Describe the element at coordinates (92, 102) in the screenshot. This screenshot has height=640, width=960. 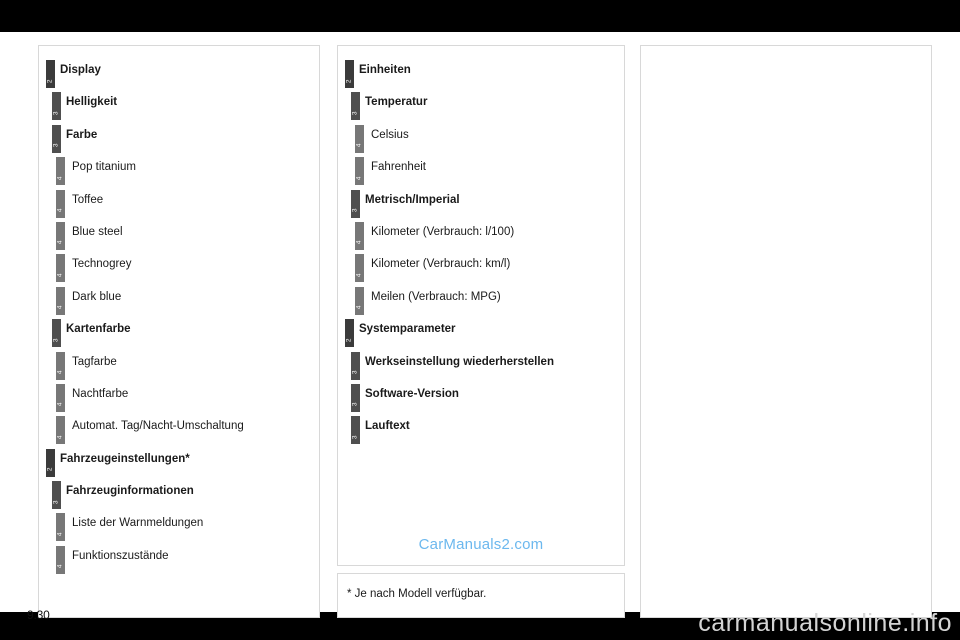
I see `menu-item-label: Helligkeit` at that location.